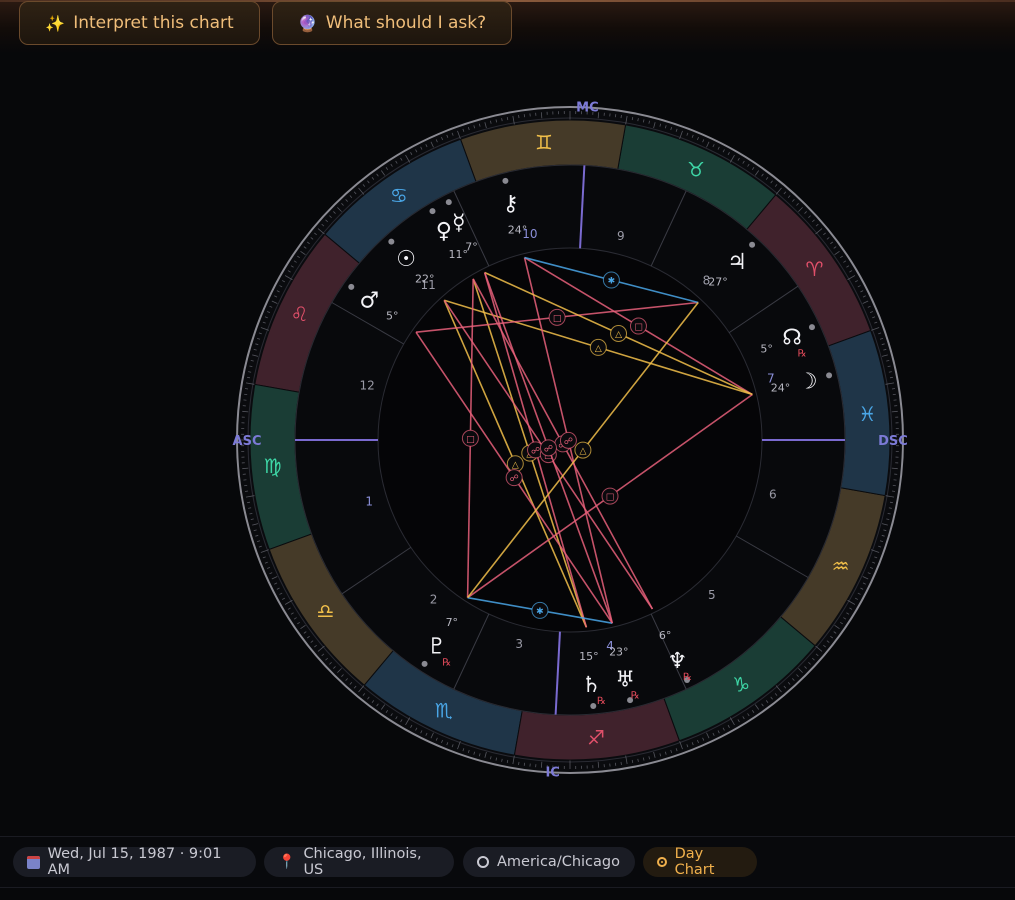 Image resolution: width=1015 pixels, height=900 pixels. What do you see at coordinates (737, 262) in the screenshot?
I see `planet-glyph: ♃` at bounding box center [737, 262].